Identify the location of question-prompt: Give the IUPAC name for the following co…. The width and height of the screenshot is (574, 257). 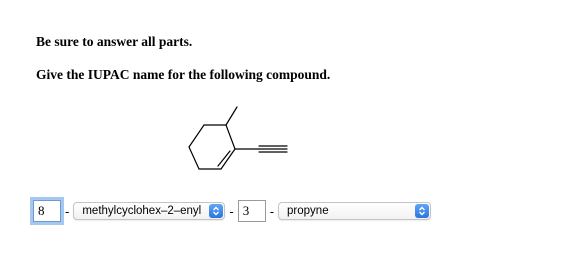
(183, 74).